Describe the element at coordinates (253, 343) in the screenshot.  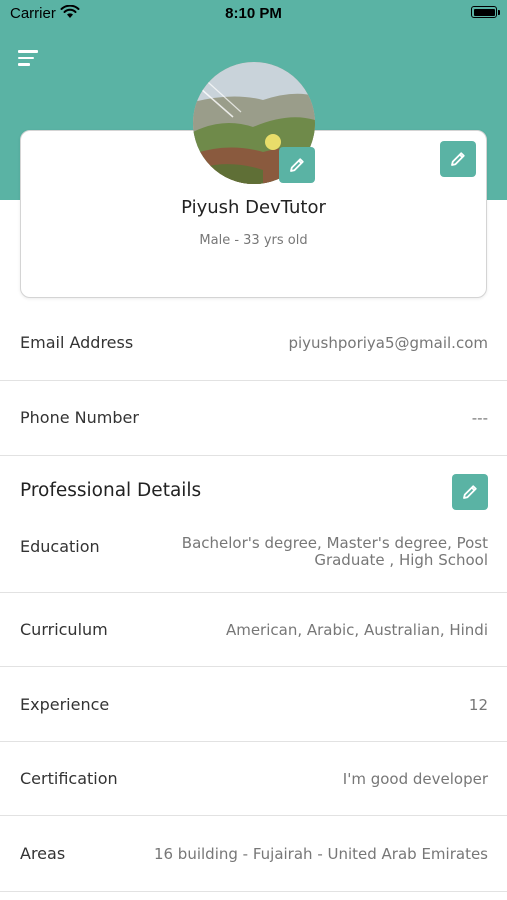
I see `email-row: Email Address piyushporiya5@gmail.com` at that location.